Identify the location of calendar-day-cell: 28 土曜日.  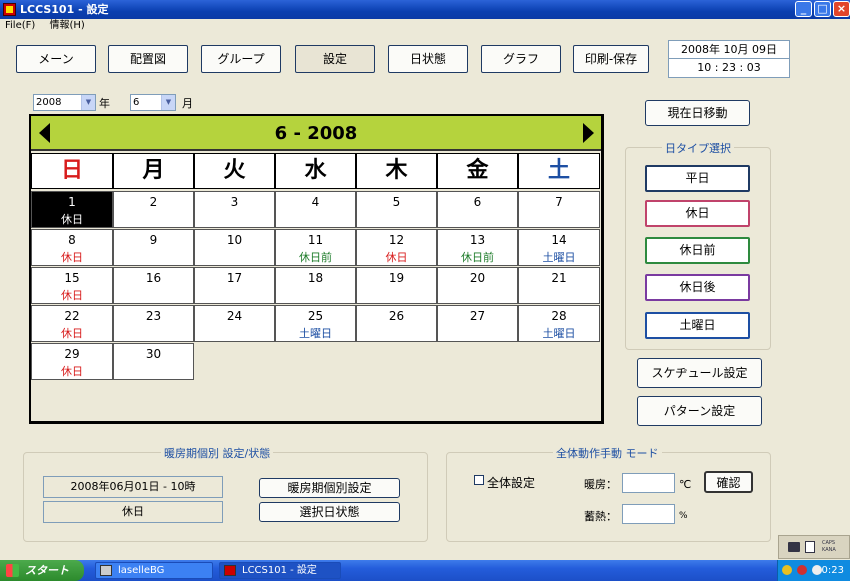
(559, 323).